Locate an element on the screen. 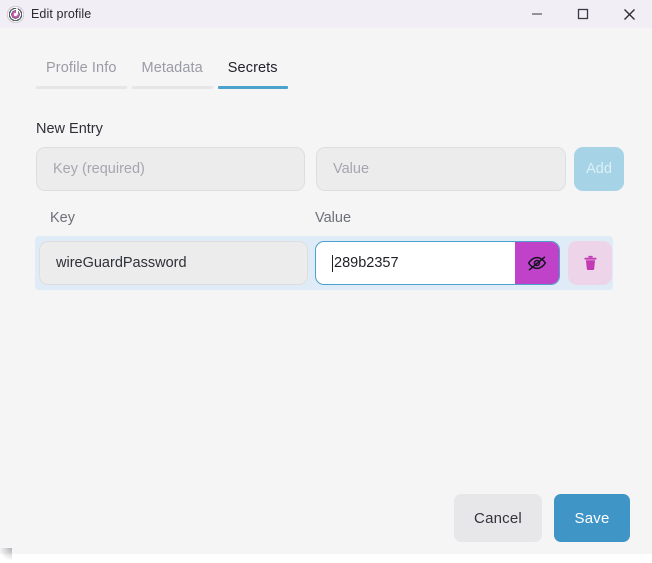 The width and height of the screenshot is (652, 563). window-controls is located at coordinates (583, 14).